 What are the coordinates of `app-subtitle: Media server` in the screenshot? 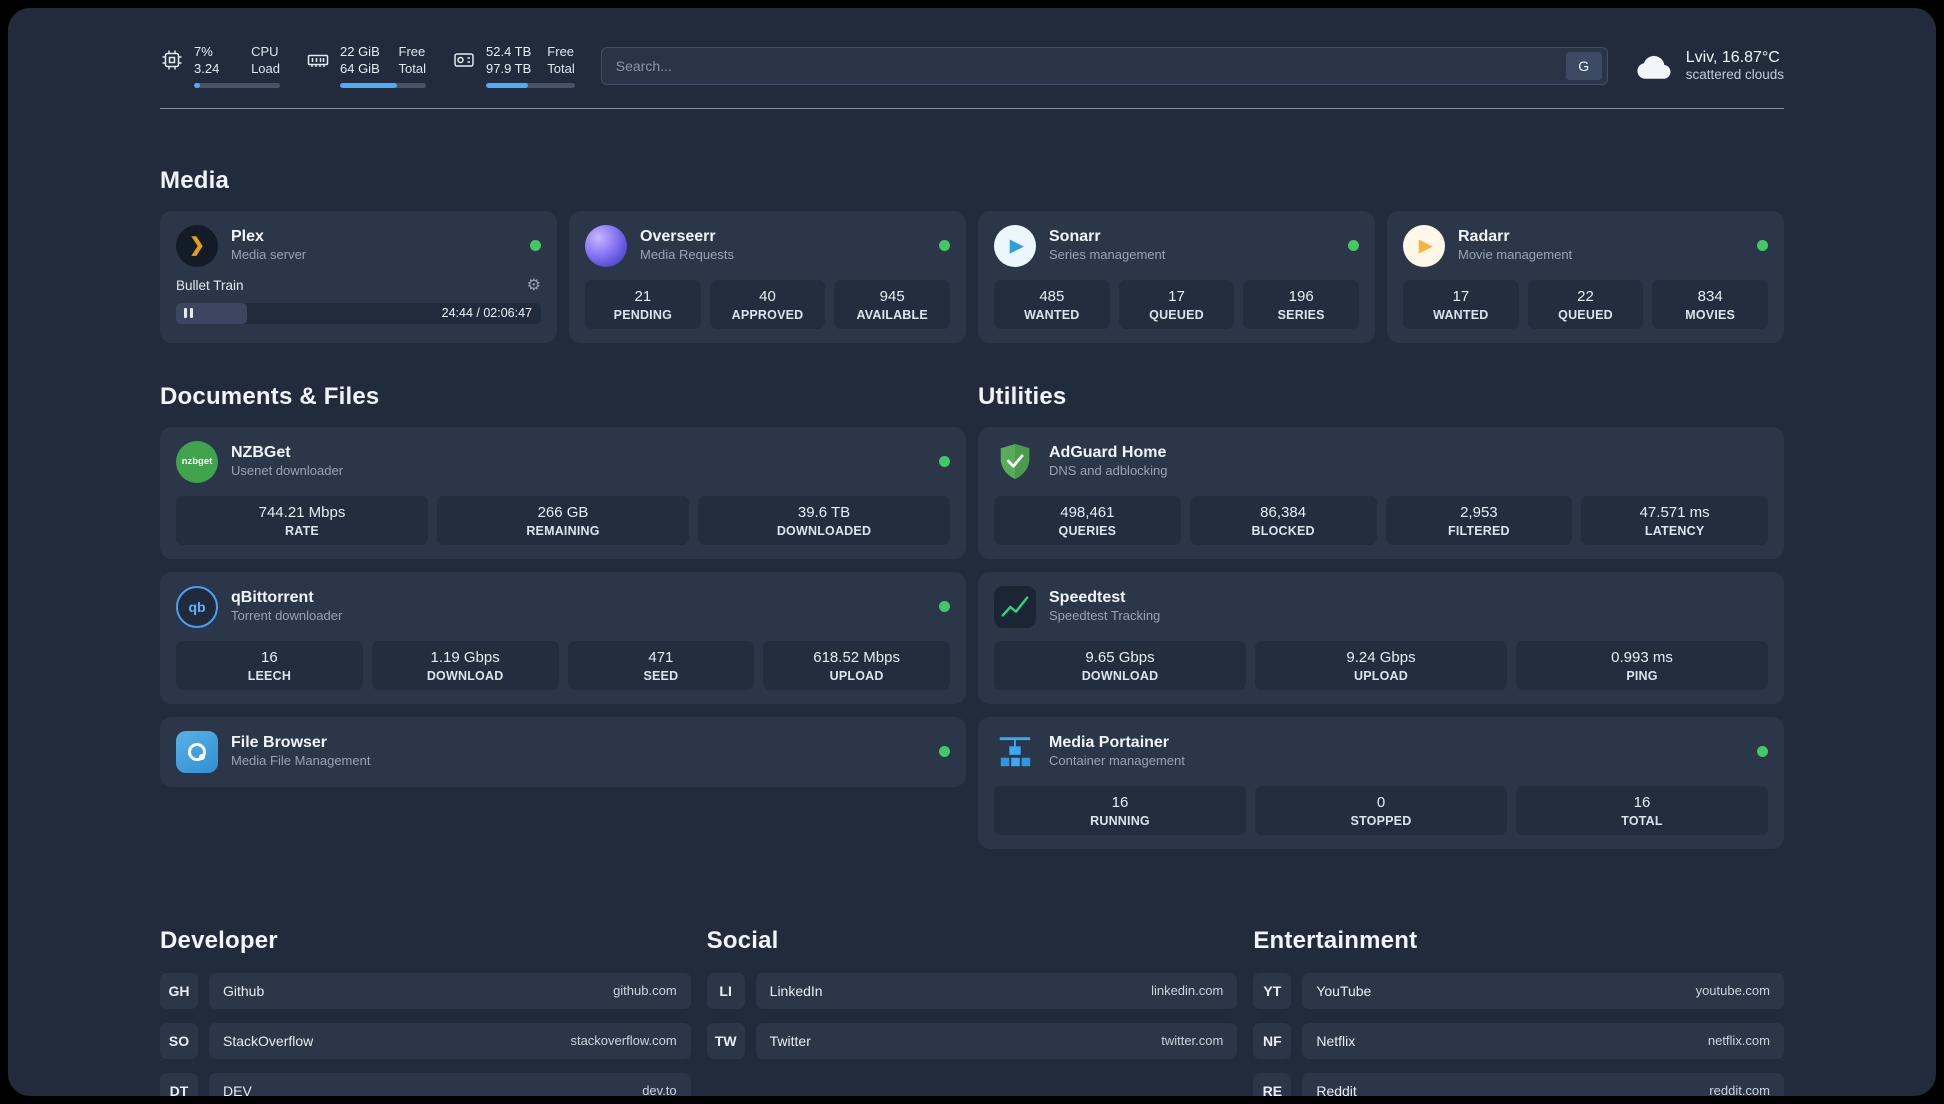 It's located at (269, 255).